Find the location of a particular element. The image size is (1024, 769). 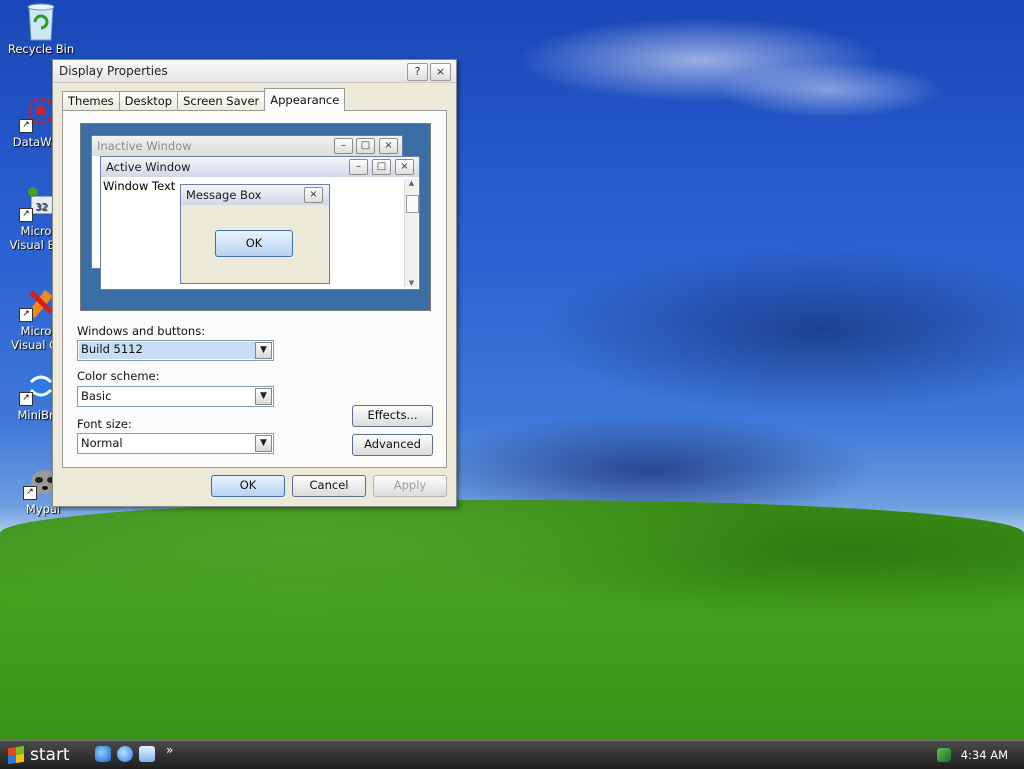

message-box-ok-button: OK is located at coordinates (254, 243).